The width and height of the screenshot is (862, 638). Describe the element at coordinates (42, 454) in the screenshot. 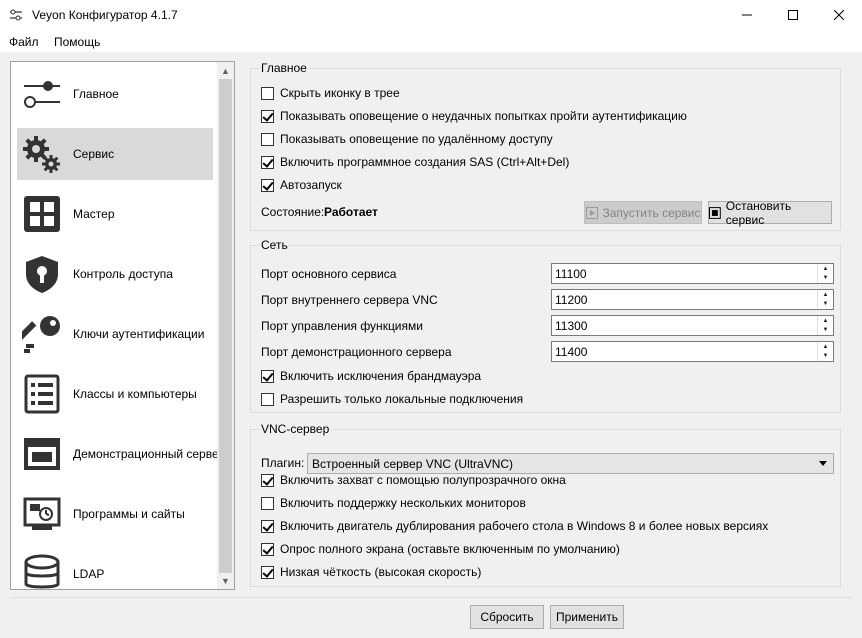

I see `demo-window-icon` at that location.